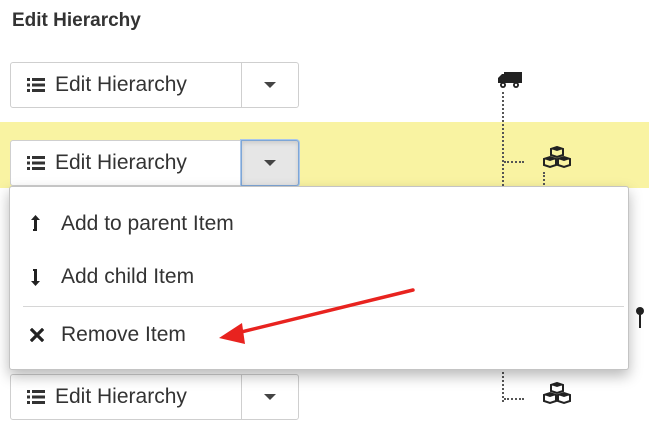  What do you see at coordinates (323, 306) in the screenshot?
I see `menu-divider` at bounding box center [323, 306].